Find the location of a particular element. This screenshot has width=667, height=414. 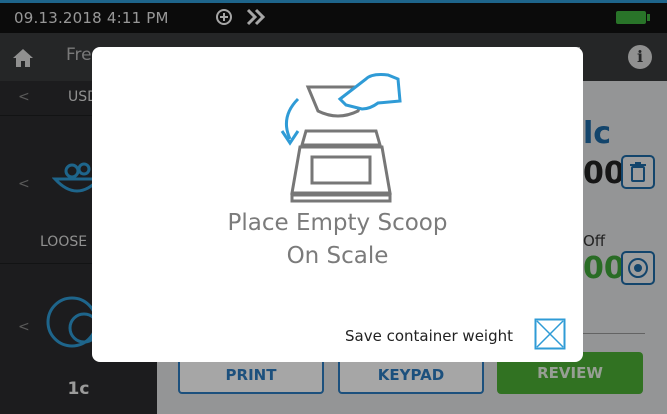

scoop-on-scale-icon is located at coordinates (341, 138).